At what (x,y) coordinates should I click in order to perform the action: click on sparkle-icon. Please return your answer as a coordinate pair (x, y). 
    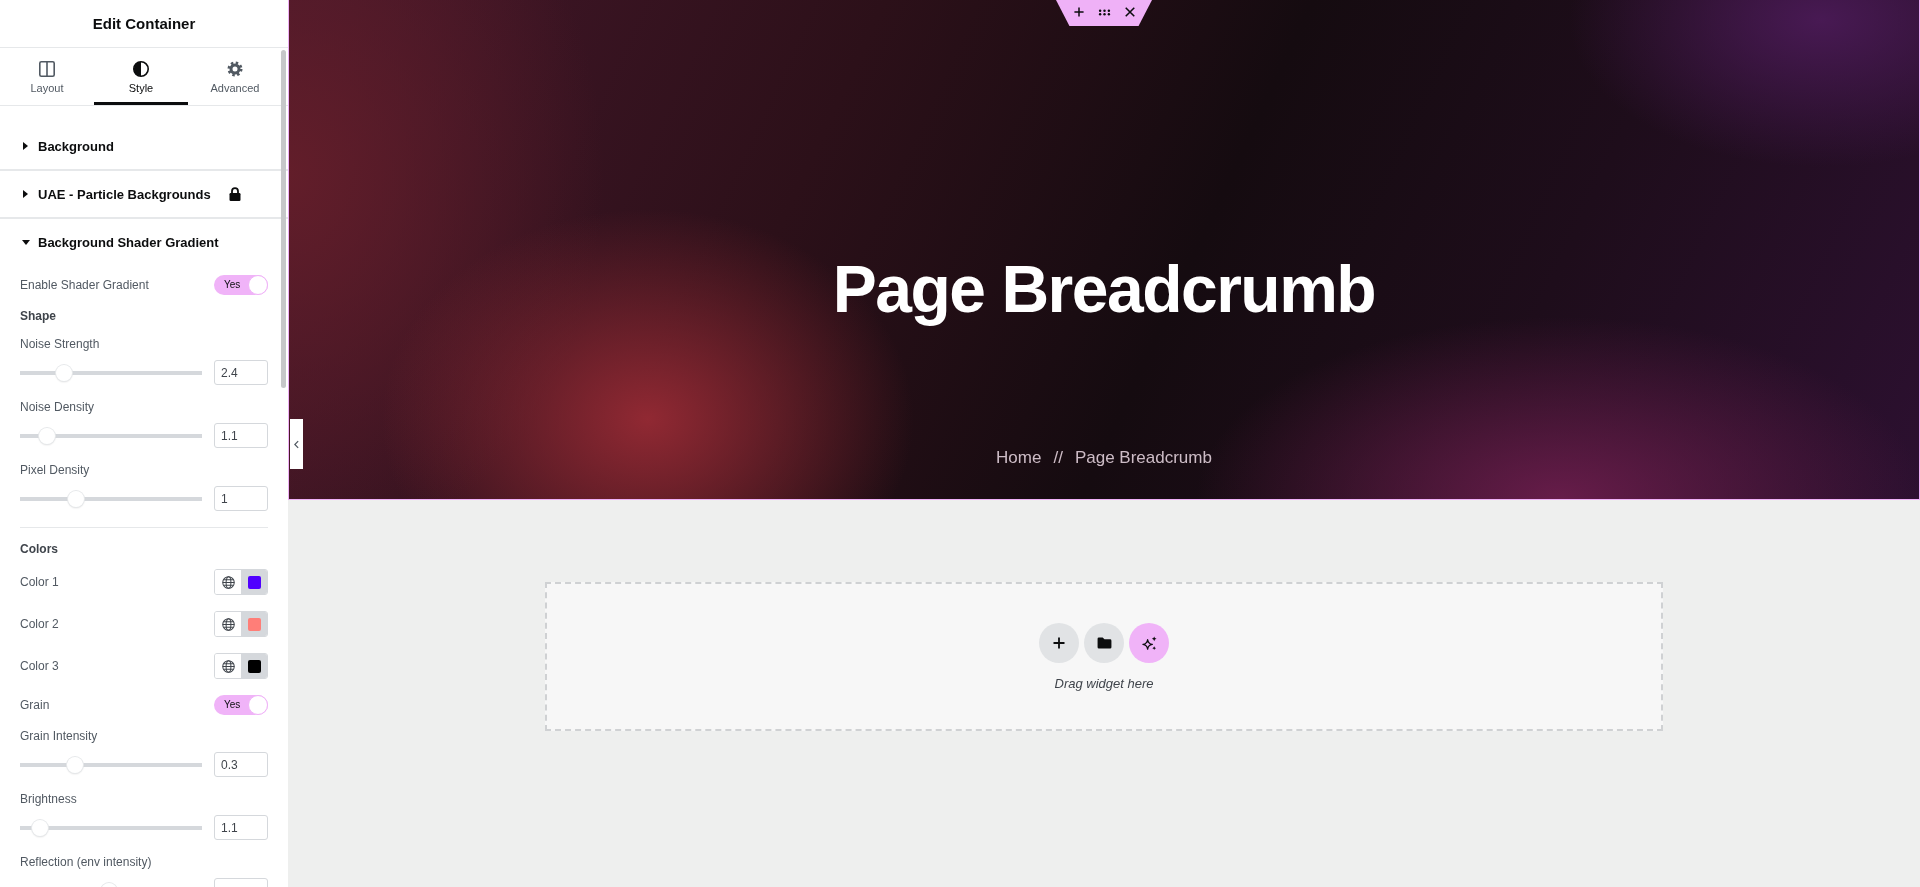
    Looking at the image, I should click on (1149, 643).